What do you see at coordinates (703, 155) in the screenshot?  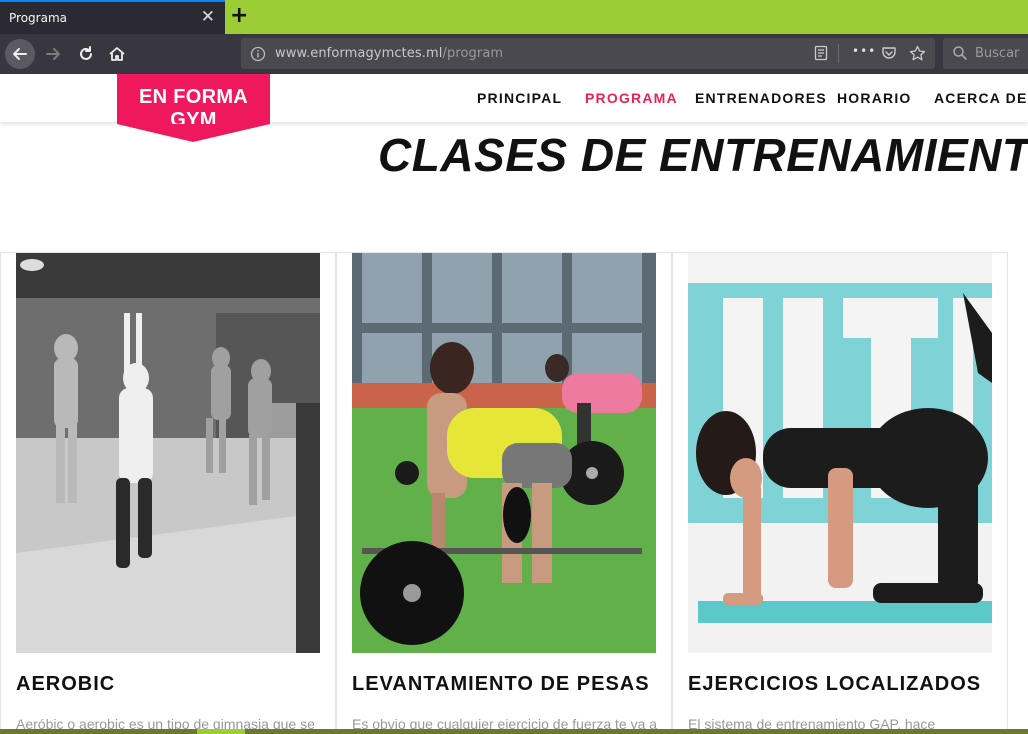 I see `page-title: CLASES DE ENTRENAMIENTO` at bounding box center [703, 155].